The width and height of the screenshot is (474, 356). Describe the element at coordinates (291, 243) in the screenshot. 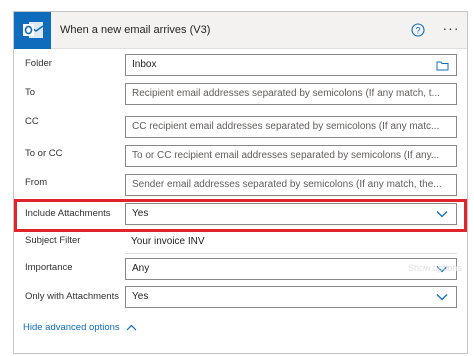

I see `subject-filter-input: Your invoice INV` at that location.